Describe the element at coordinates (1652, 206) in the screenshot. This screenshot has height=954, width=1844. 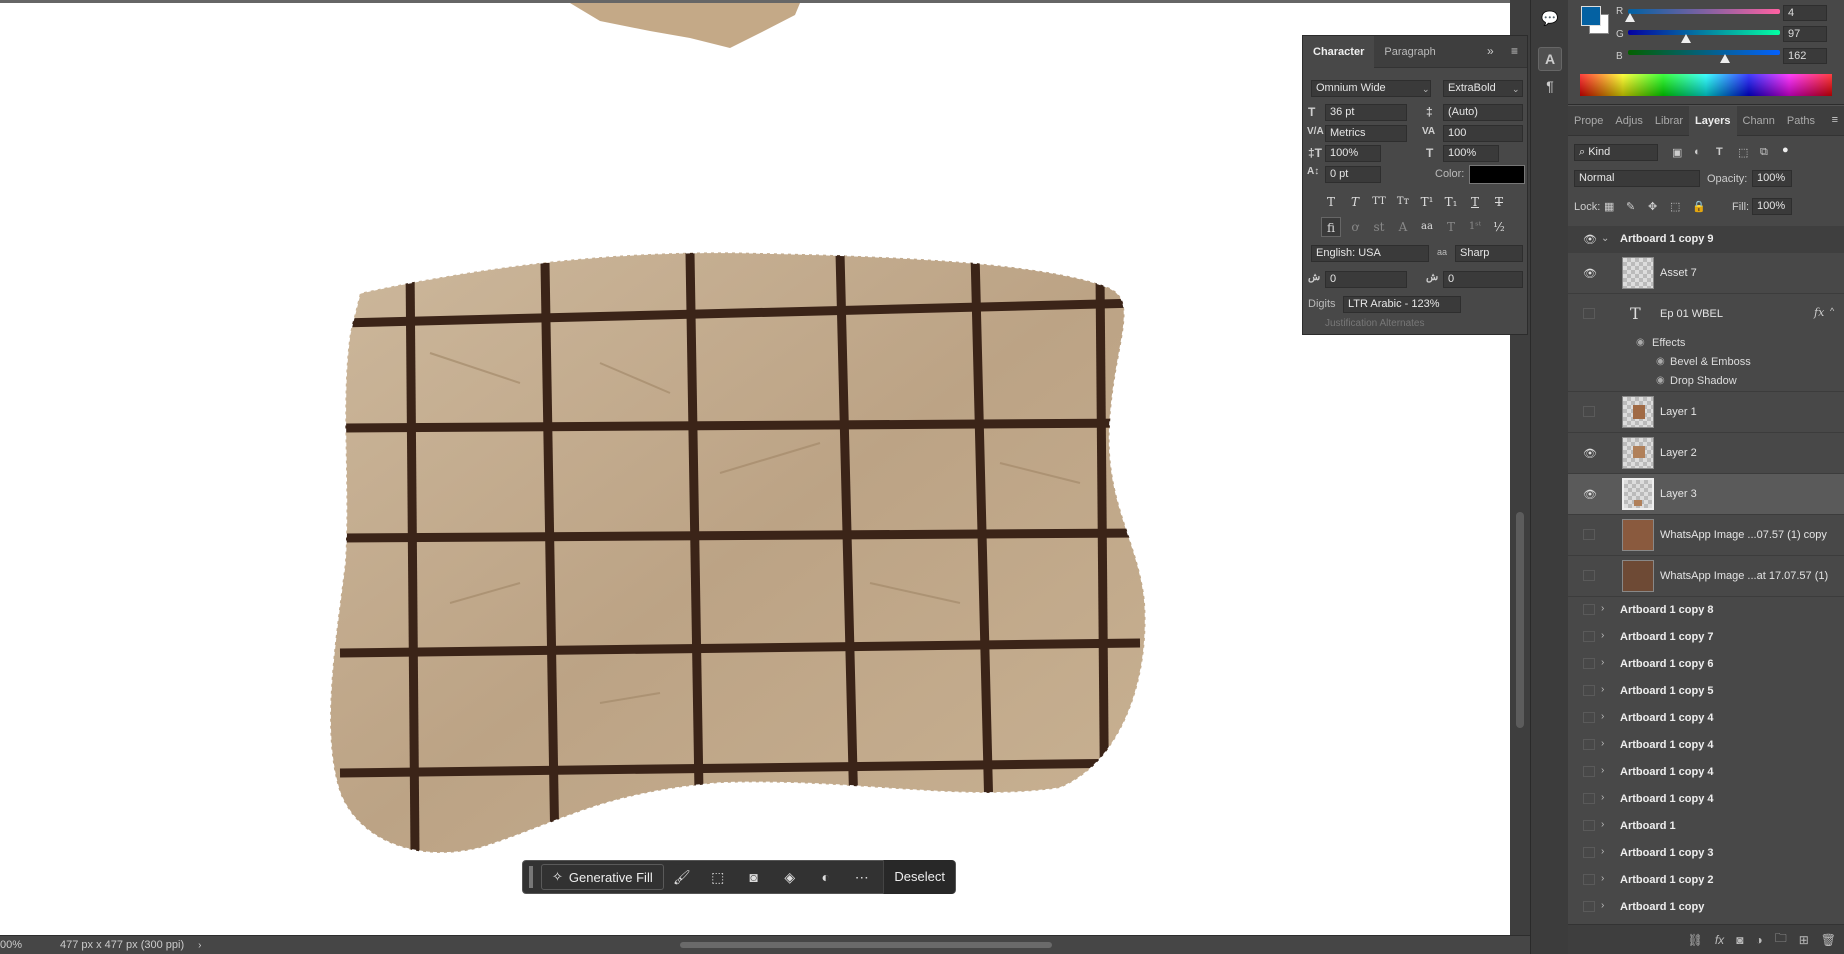
I see `lock-position-icon: ✥` at that location.